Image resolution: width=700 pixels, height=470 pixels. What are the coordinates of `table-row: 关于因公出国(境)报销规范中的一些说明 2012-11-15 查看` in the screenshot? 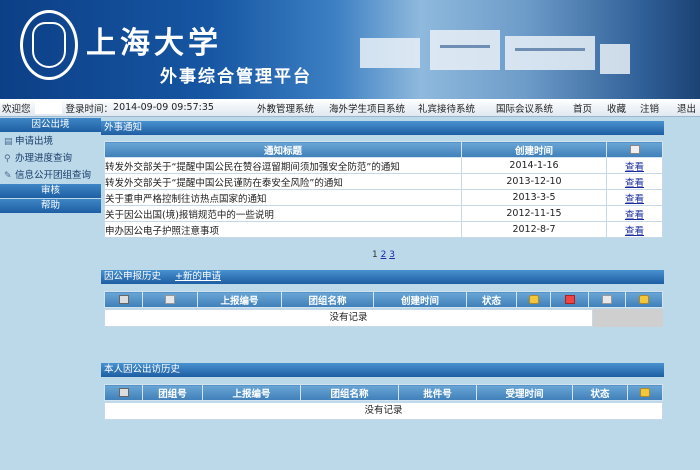 It's located at (383, 213).